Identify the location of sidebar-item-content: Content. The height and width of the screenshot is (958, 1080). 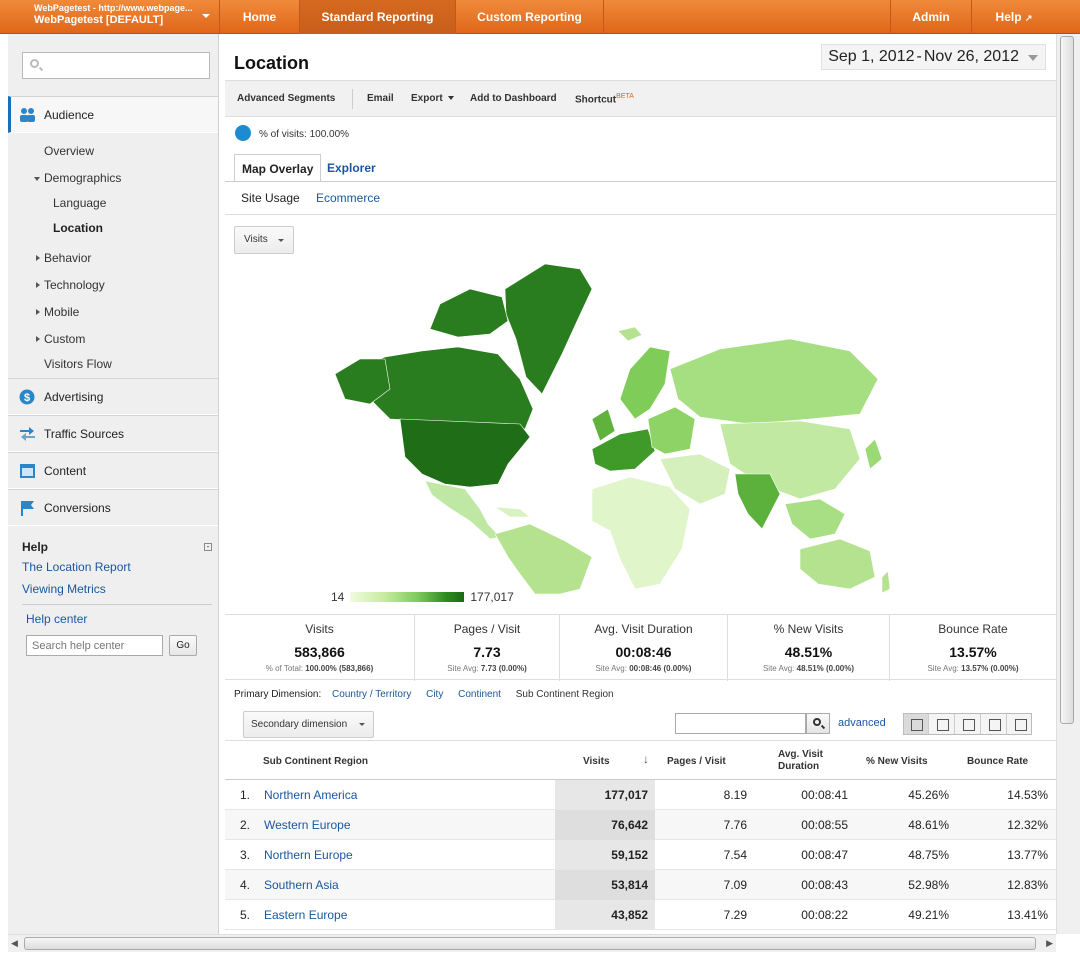
(113, 470).